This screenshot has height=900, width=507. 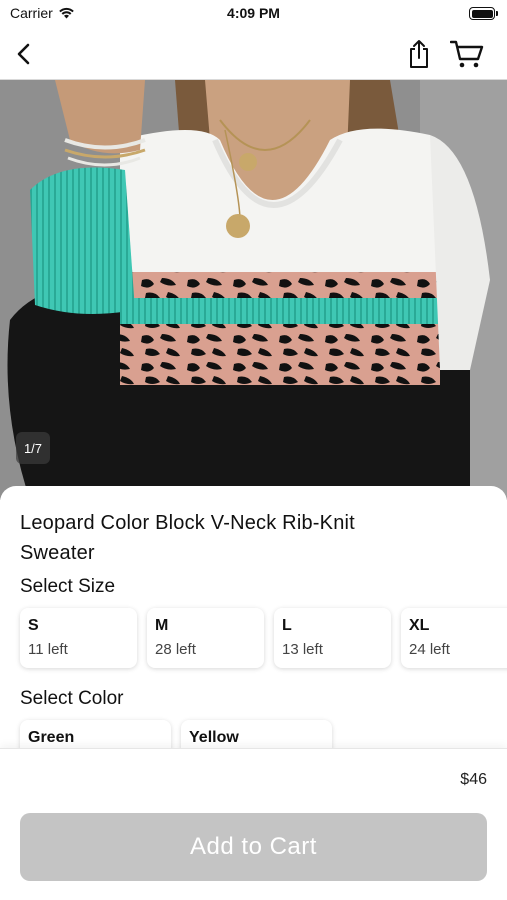 I want to click on size-name: L, so click(x=287, y=625).